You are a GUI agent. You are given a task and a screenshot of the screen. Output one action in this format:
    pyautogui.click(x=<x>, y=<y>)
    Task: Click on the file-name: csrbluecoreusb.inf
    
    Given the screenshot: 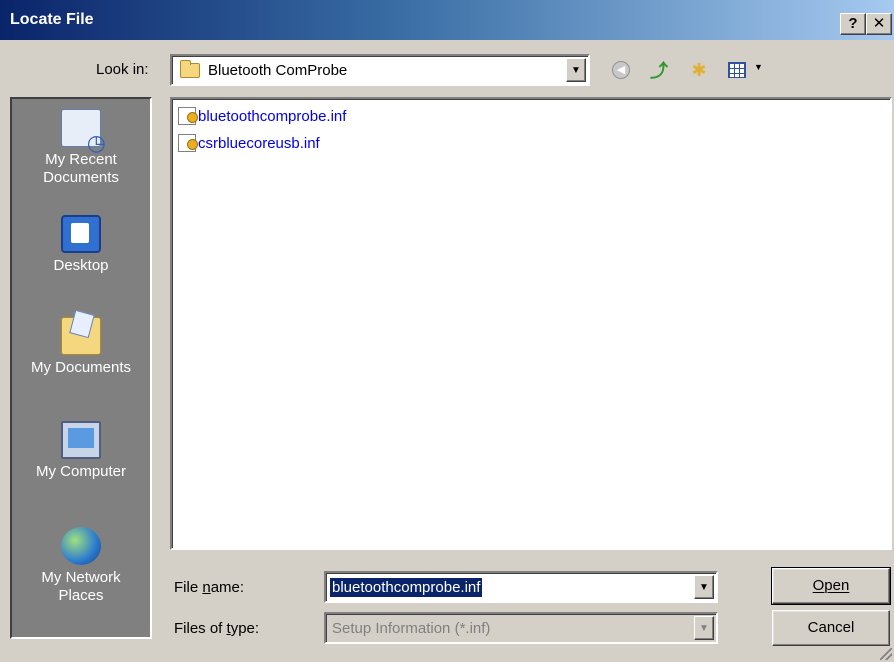 What is the action you would take?
    pyautogui.click(x=259, y=143)
    